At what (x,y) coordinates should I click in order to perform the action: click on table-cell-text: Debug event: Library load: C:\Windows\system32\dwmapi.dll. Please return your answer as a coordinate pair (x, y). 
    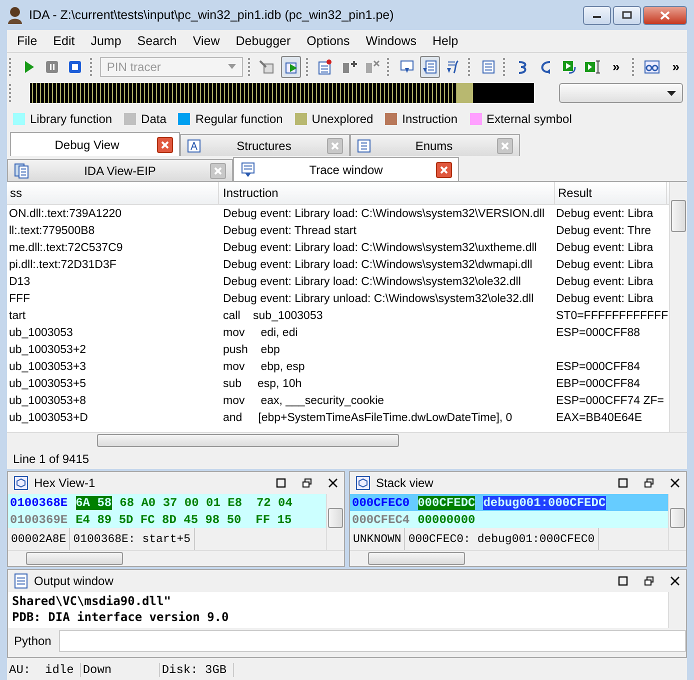
    Looking at the image, I should click on (378, 264).